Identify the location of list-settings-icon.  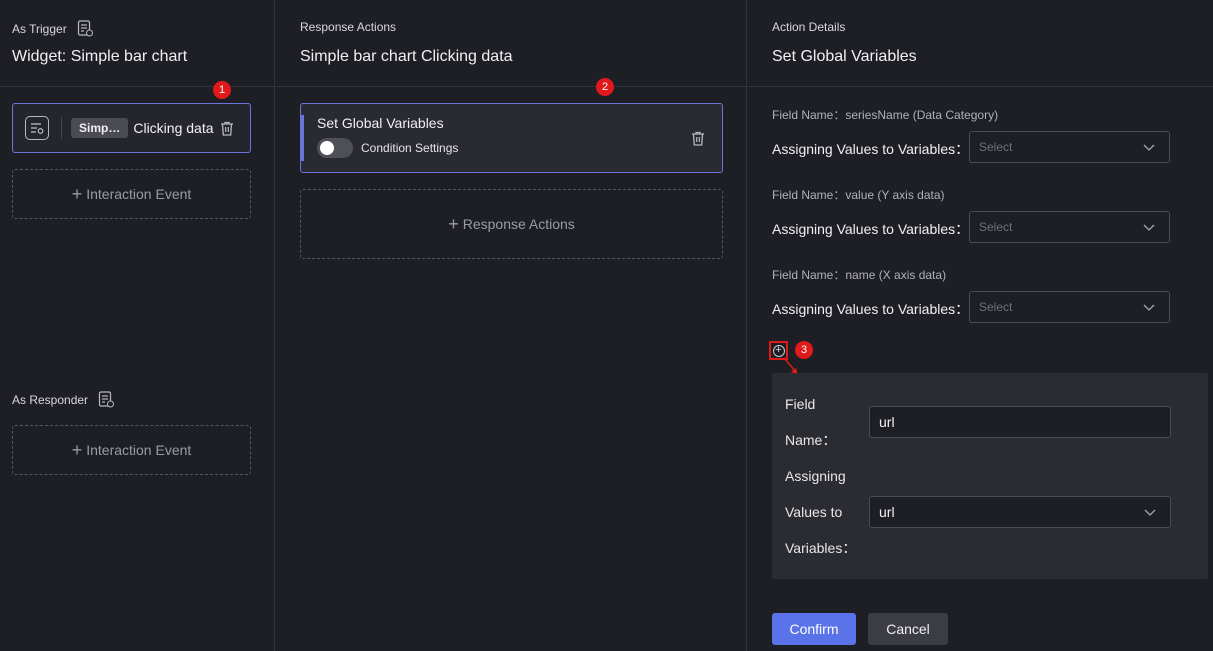
(37, 128).